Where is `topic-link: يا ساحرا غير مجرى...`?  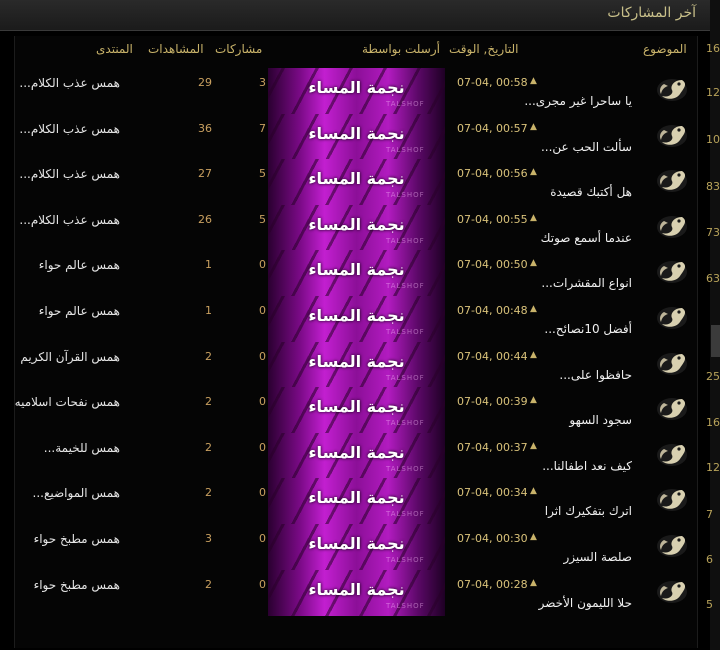 topic-link: يا ساحرا غير مجرى... is located at coordinates (578, 101).